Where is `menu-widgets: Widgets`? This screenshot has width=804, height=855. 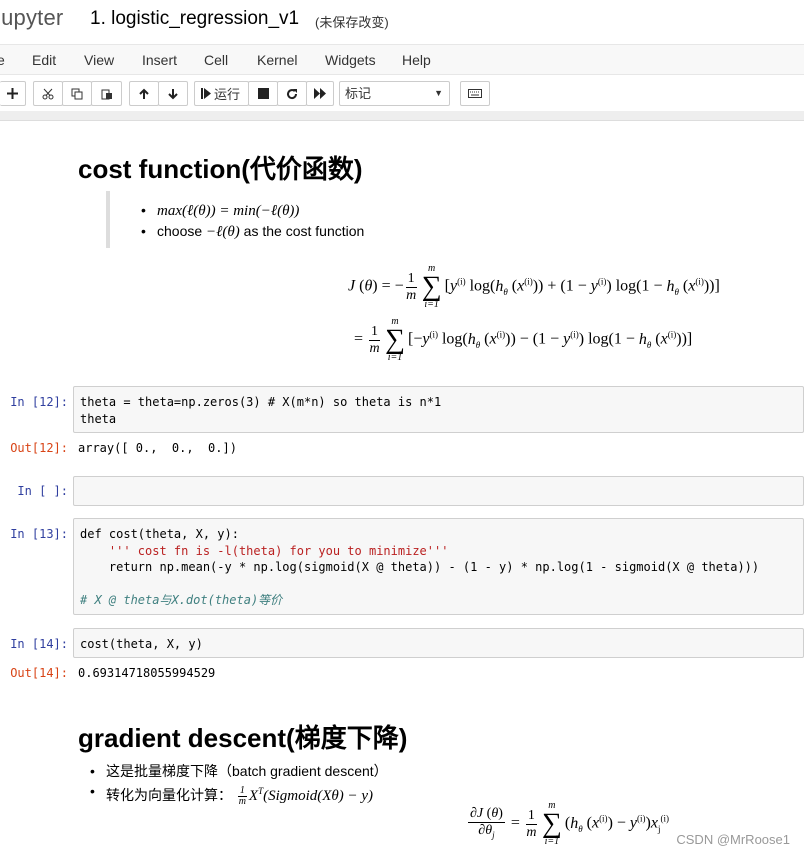
menu-widgets: Widgets is located at coordinates (350, 60).